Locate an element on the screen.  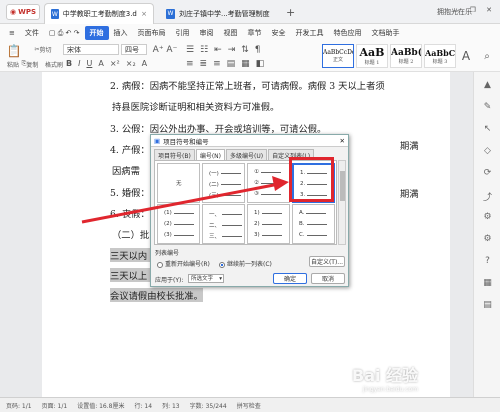
scroll-up-icon: ▲ is located at coordinates (487, 86).